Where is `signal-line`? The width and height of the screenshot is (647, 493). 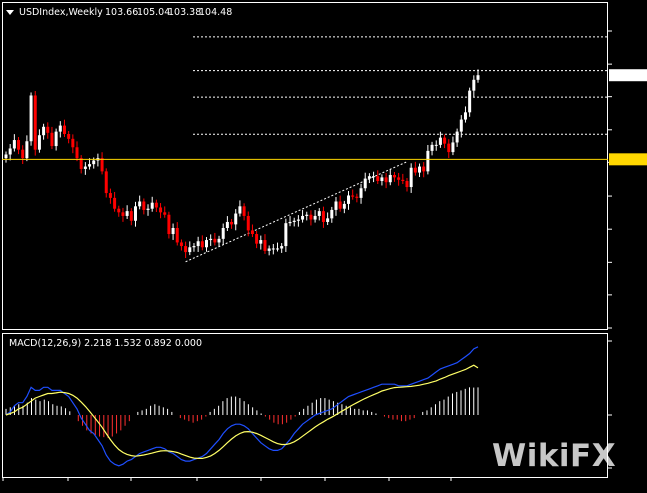 signal-line is located at coordinates (242, 411).